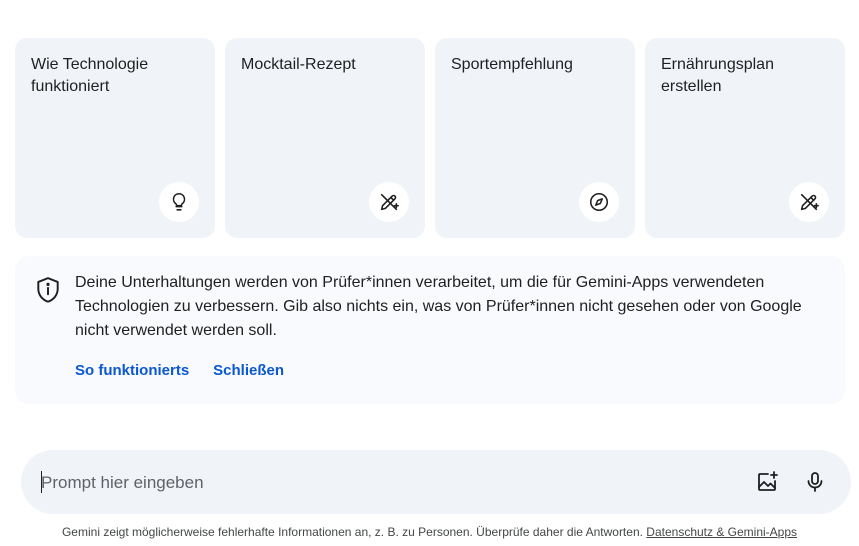 The image size is (859, 546). I want to click on prompt-bar, so click(436, 482).